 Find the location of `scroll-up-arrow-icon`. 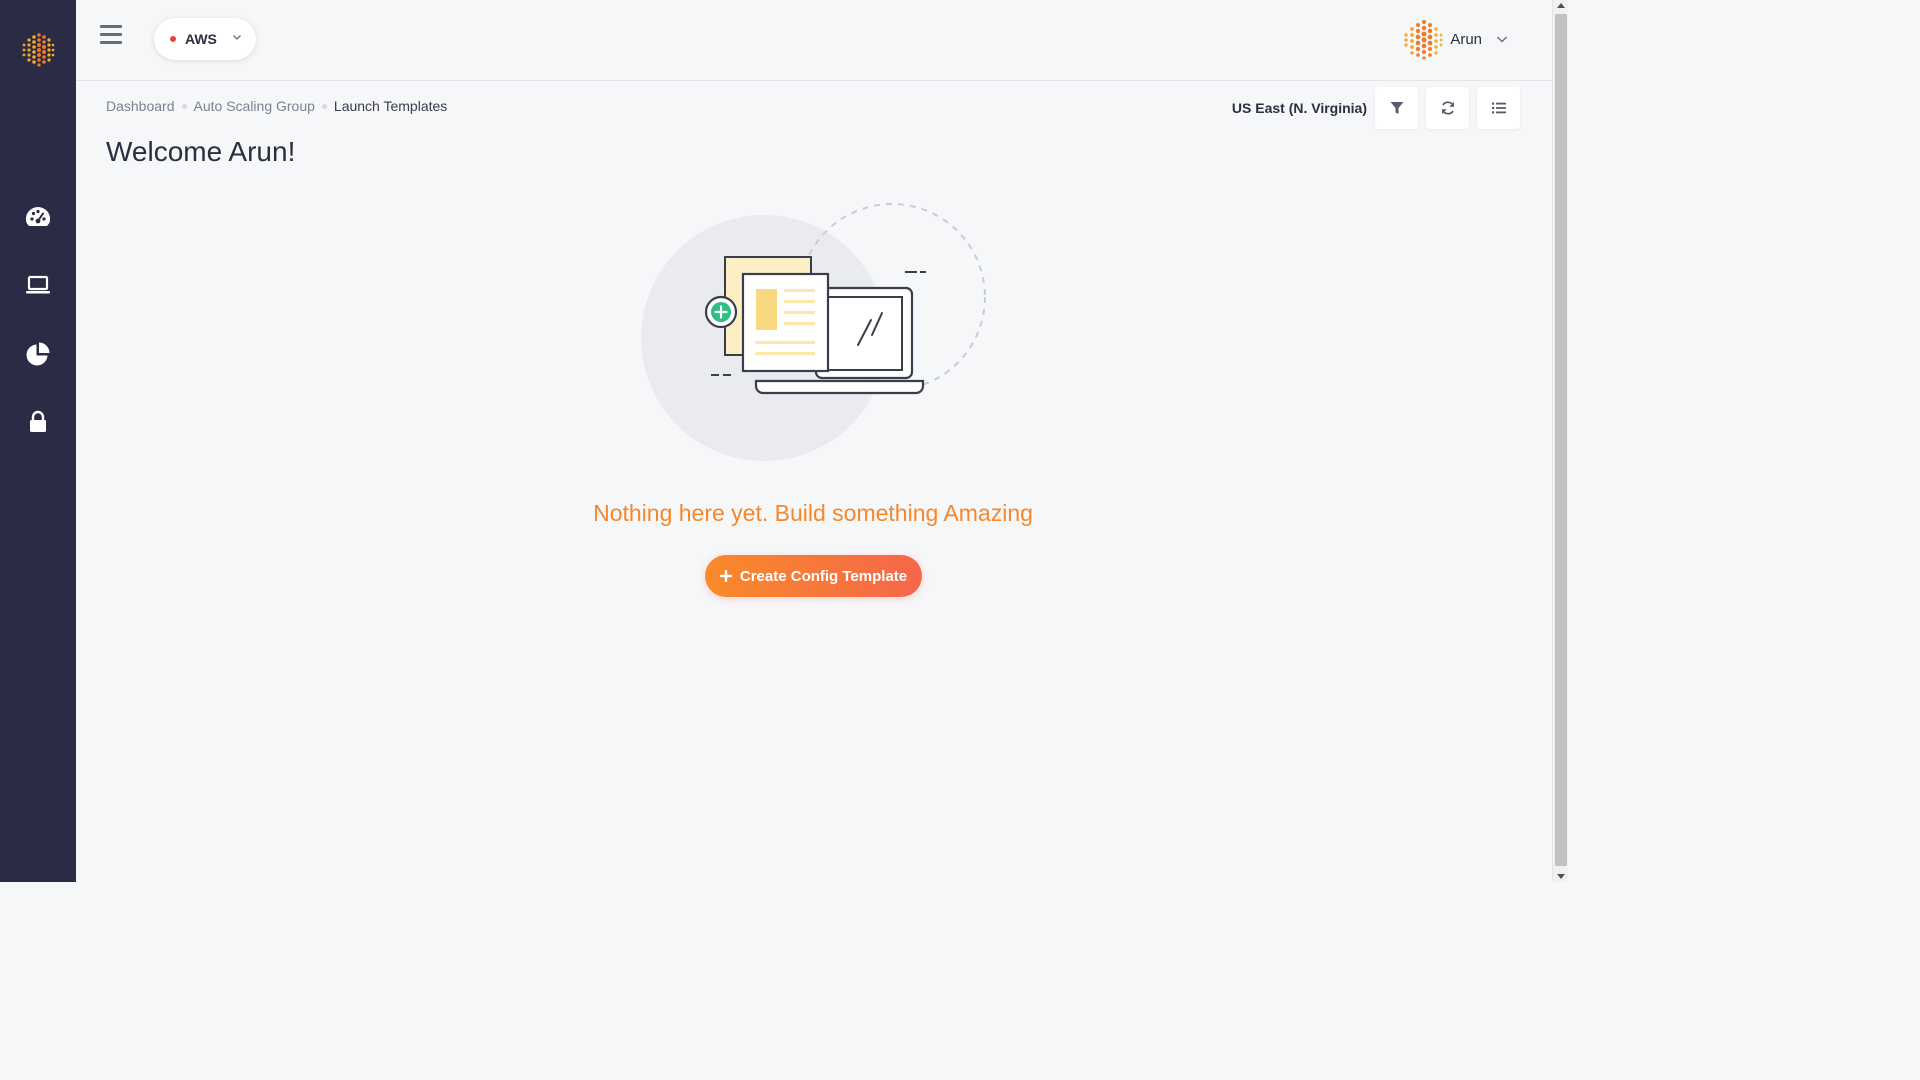

scroll-up-arrow-icon is located at coordinates (1561, 5).